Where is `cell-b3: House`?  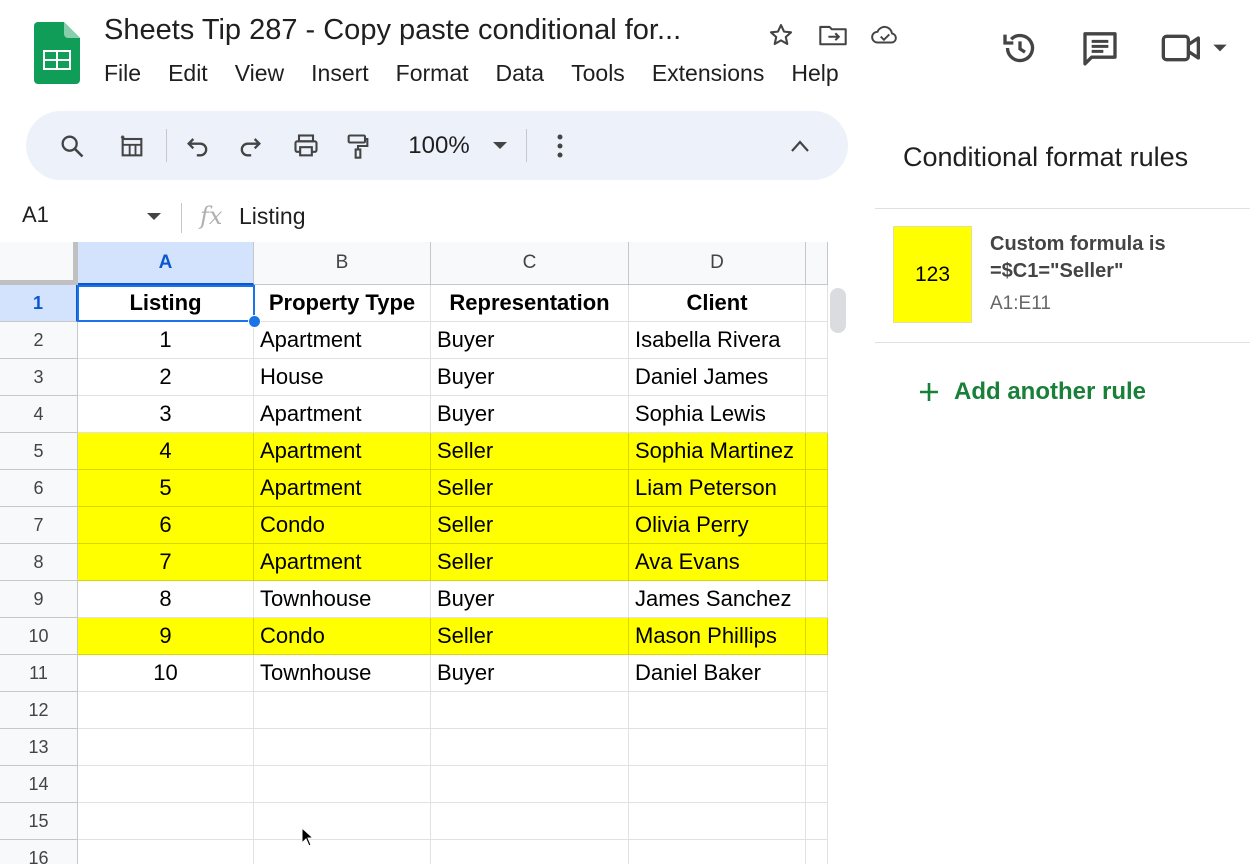
cell-b3: House is located at coordinates (342, 377).